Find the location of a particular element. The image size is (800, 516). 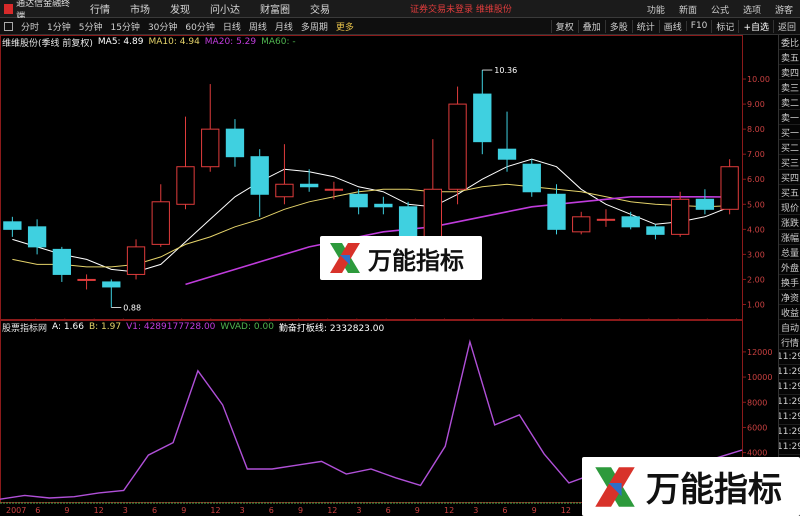

annotation-label-1: 0.88 is located at coordinates (132, 307).